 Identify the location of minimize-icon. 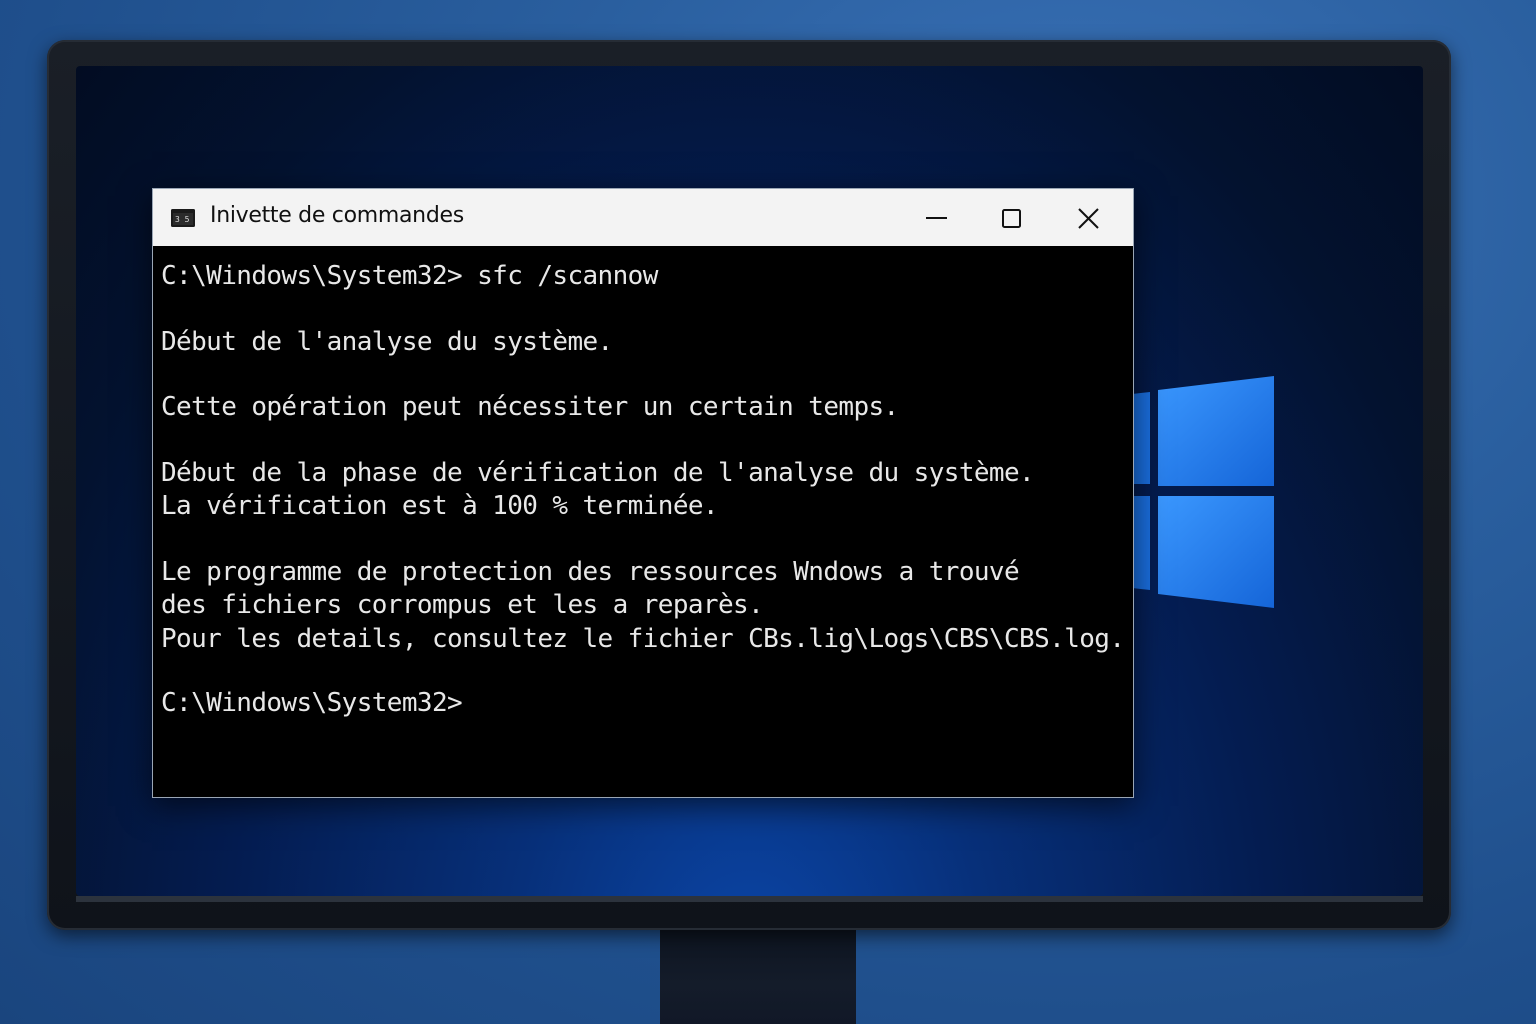
(936, 218).